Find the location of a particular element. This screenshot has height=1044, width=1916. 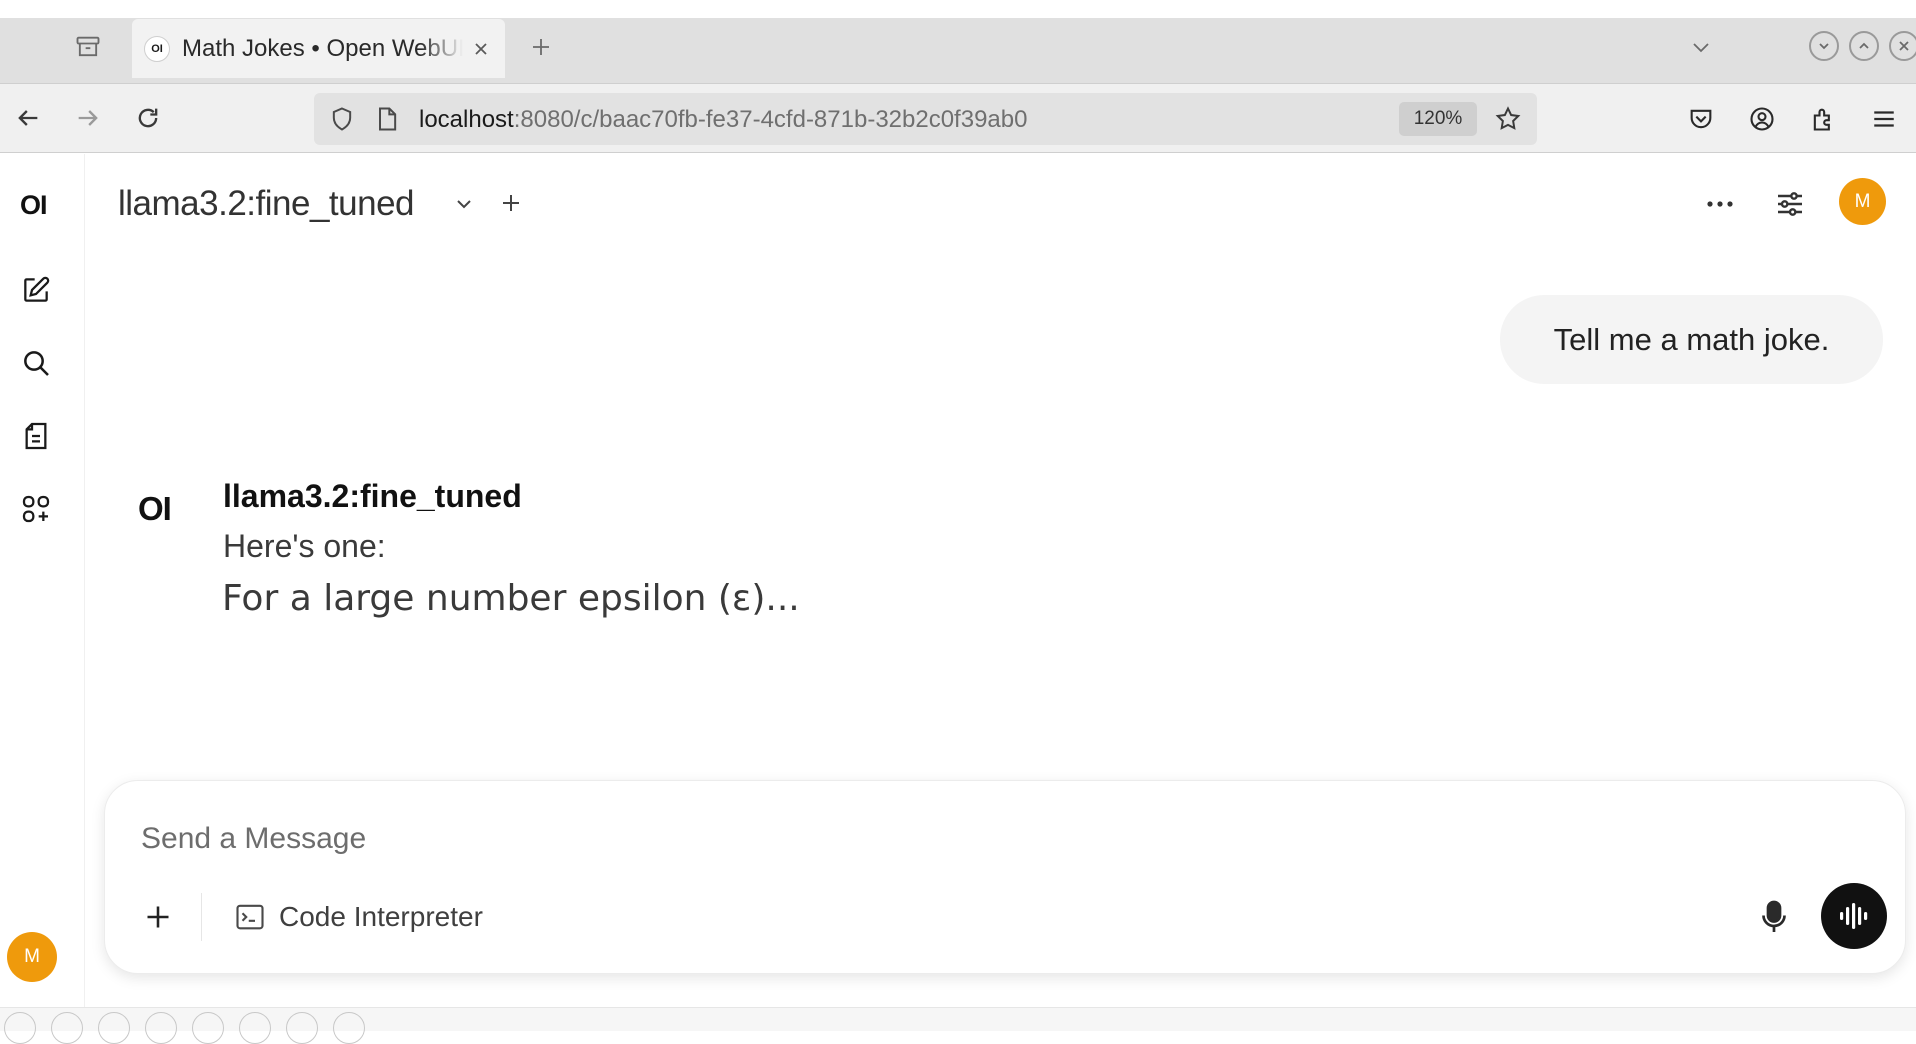

browser-tab-active: OI Math Jokes • Open WebUI is located at coordinates (318, 48).